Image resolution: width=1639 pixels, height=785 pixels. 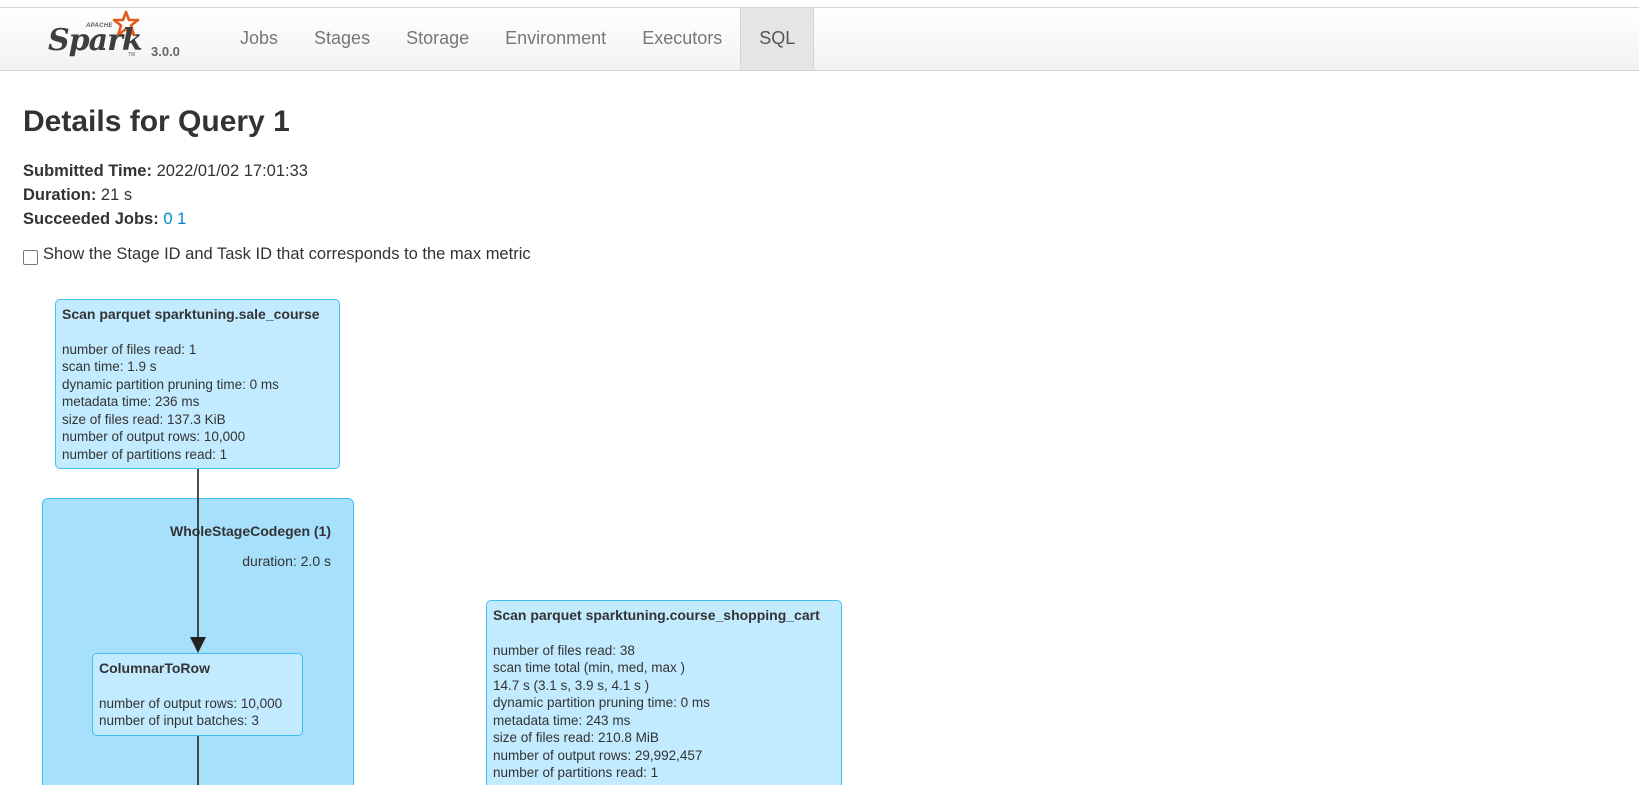 I want to click on node-metric: metadata time: 243 ms, so click(x=562, y=720).